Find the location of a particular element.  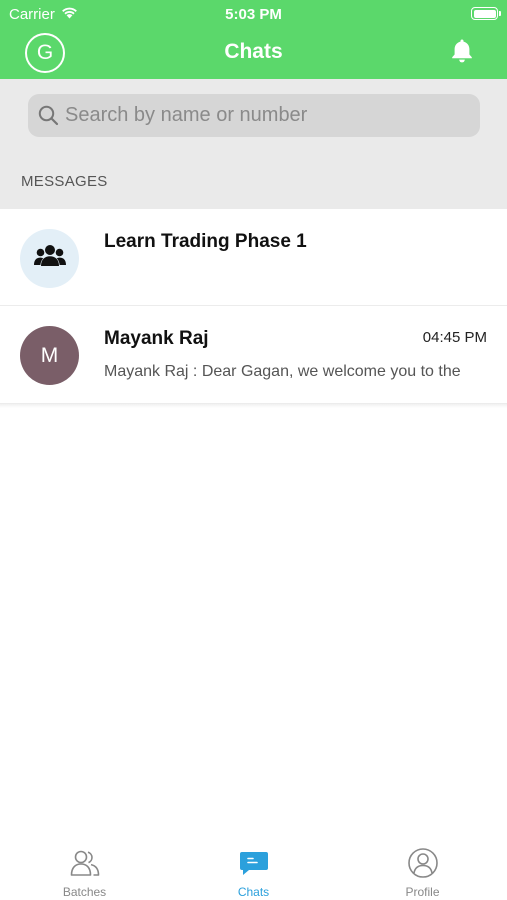

group-icon is located at coordinates (49, 258).